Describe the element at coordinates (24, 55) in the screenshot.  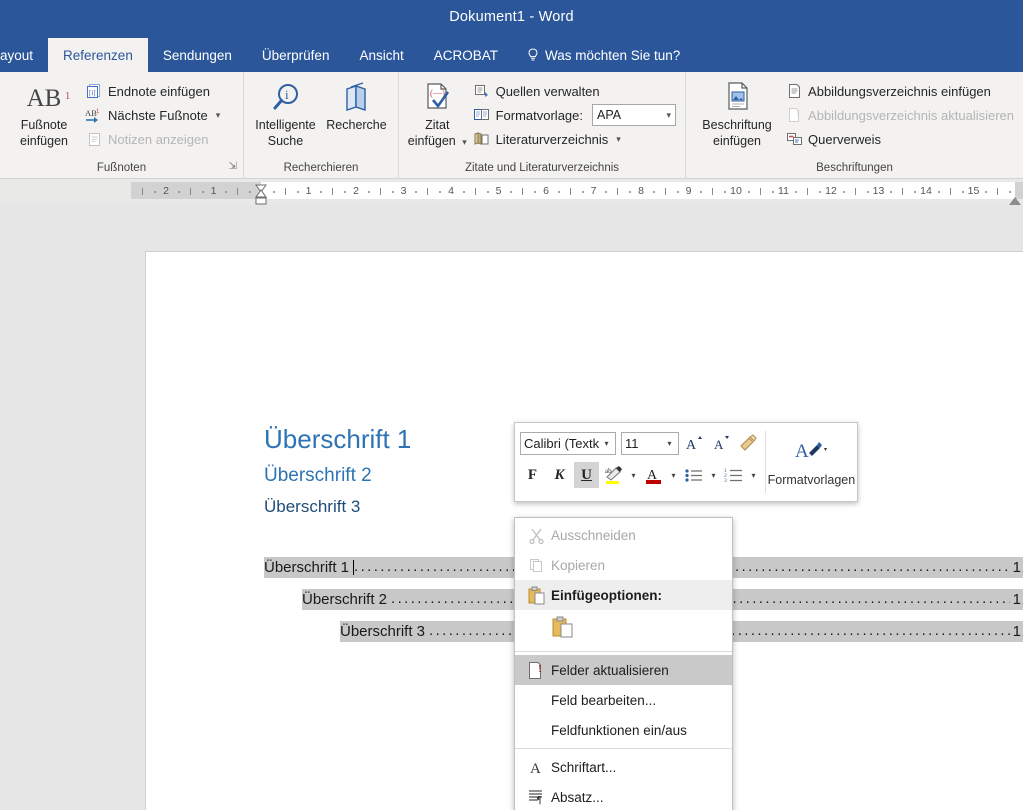
I see `tab-layout: ayout` at that location.